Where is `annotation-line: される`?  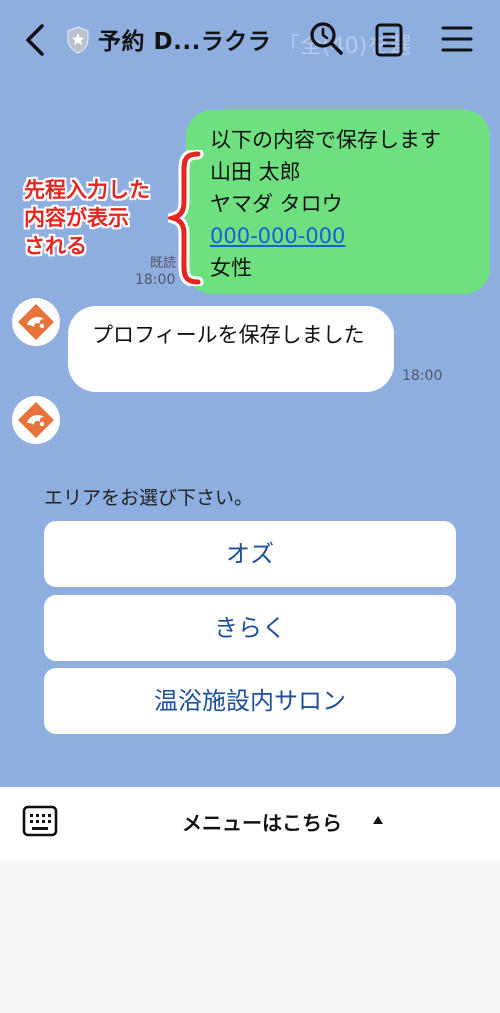
annotation-line: される is located at coordinates (55, 246).